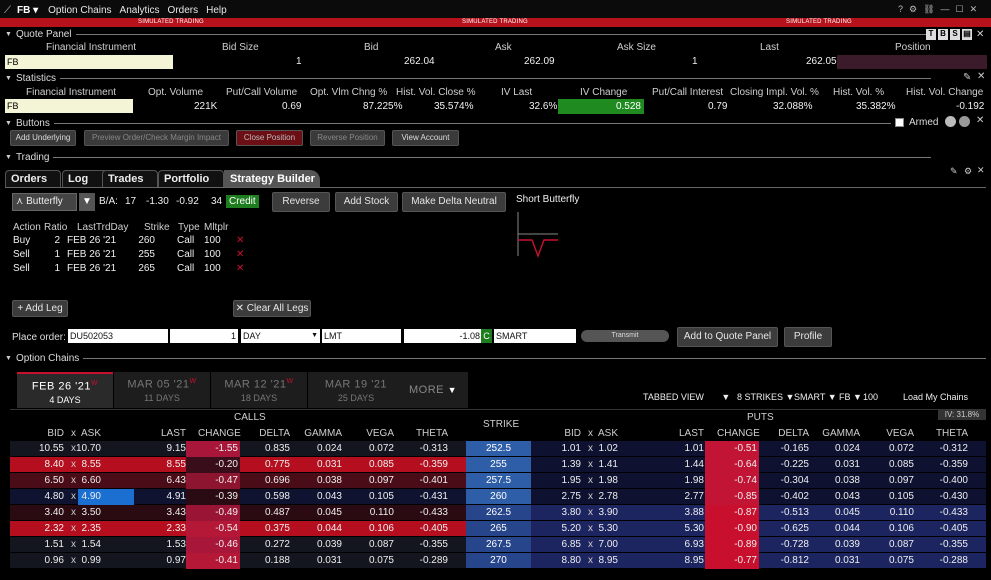 The height and width of the screenshot is (580, 991). I want to click on call-change-cell: -0.49, so click(215, 513).